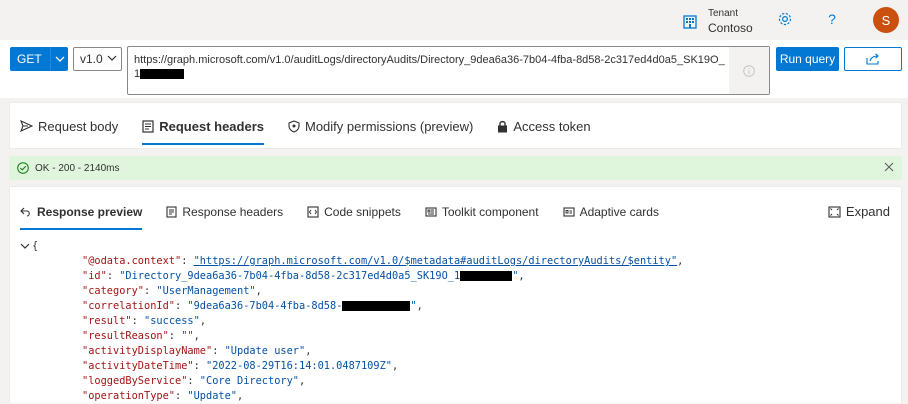 This screenshot has height=404, width=908. What do you see at coordinates (233, 212) in the screenshot?
I see `tab-label: Response headers` at bounding box center [233, 212].